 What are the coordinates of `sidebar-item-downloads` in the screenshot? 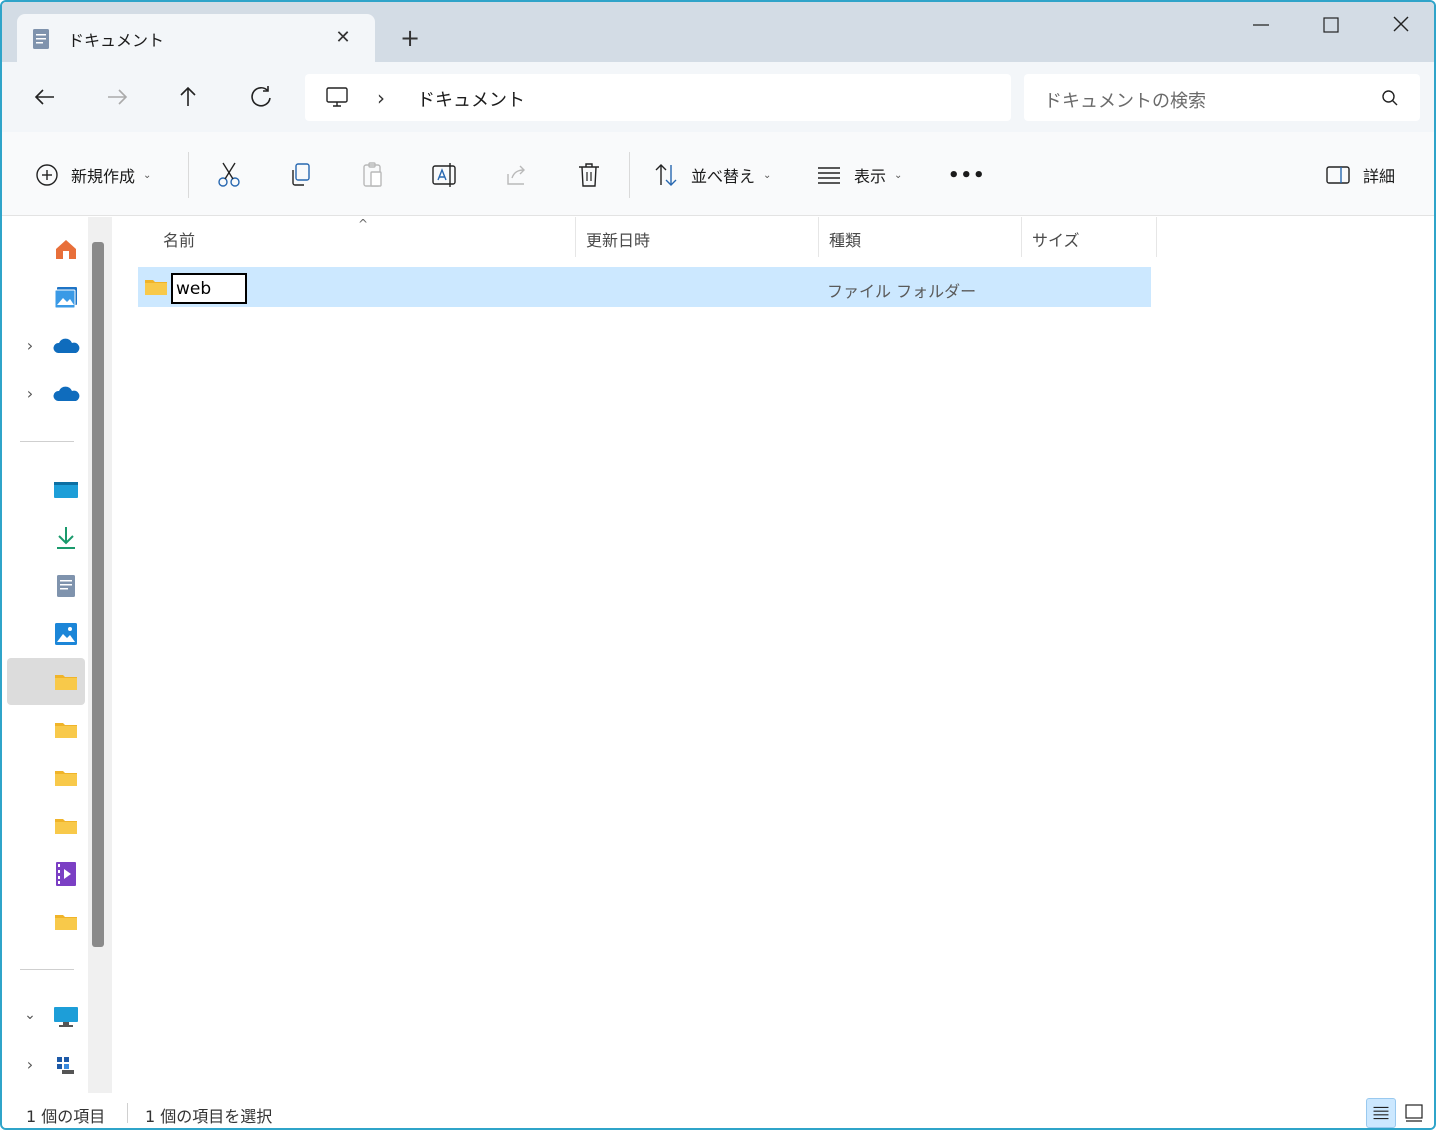 It's located at (66, 538).